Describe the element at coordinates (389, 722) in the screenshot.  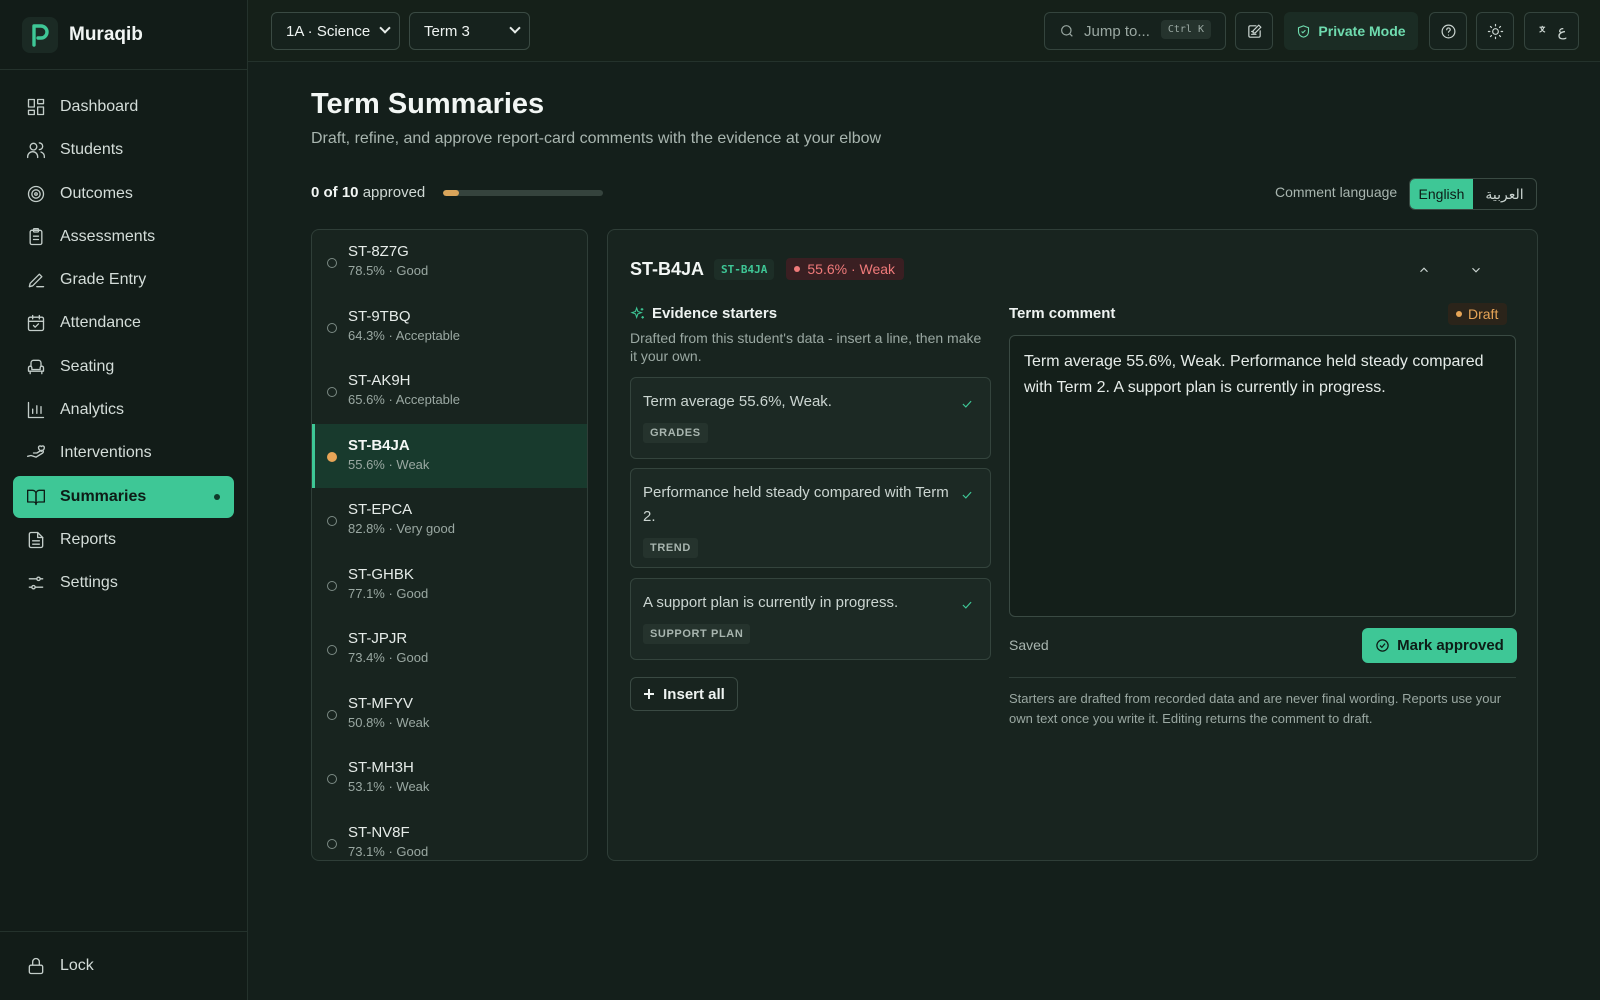
I see `student-score: 50.8% · Weak` at that location.